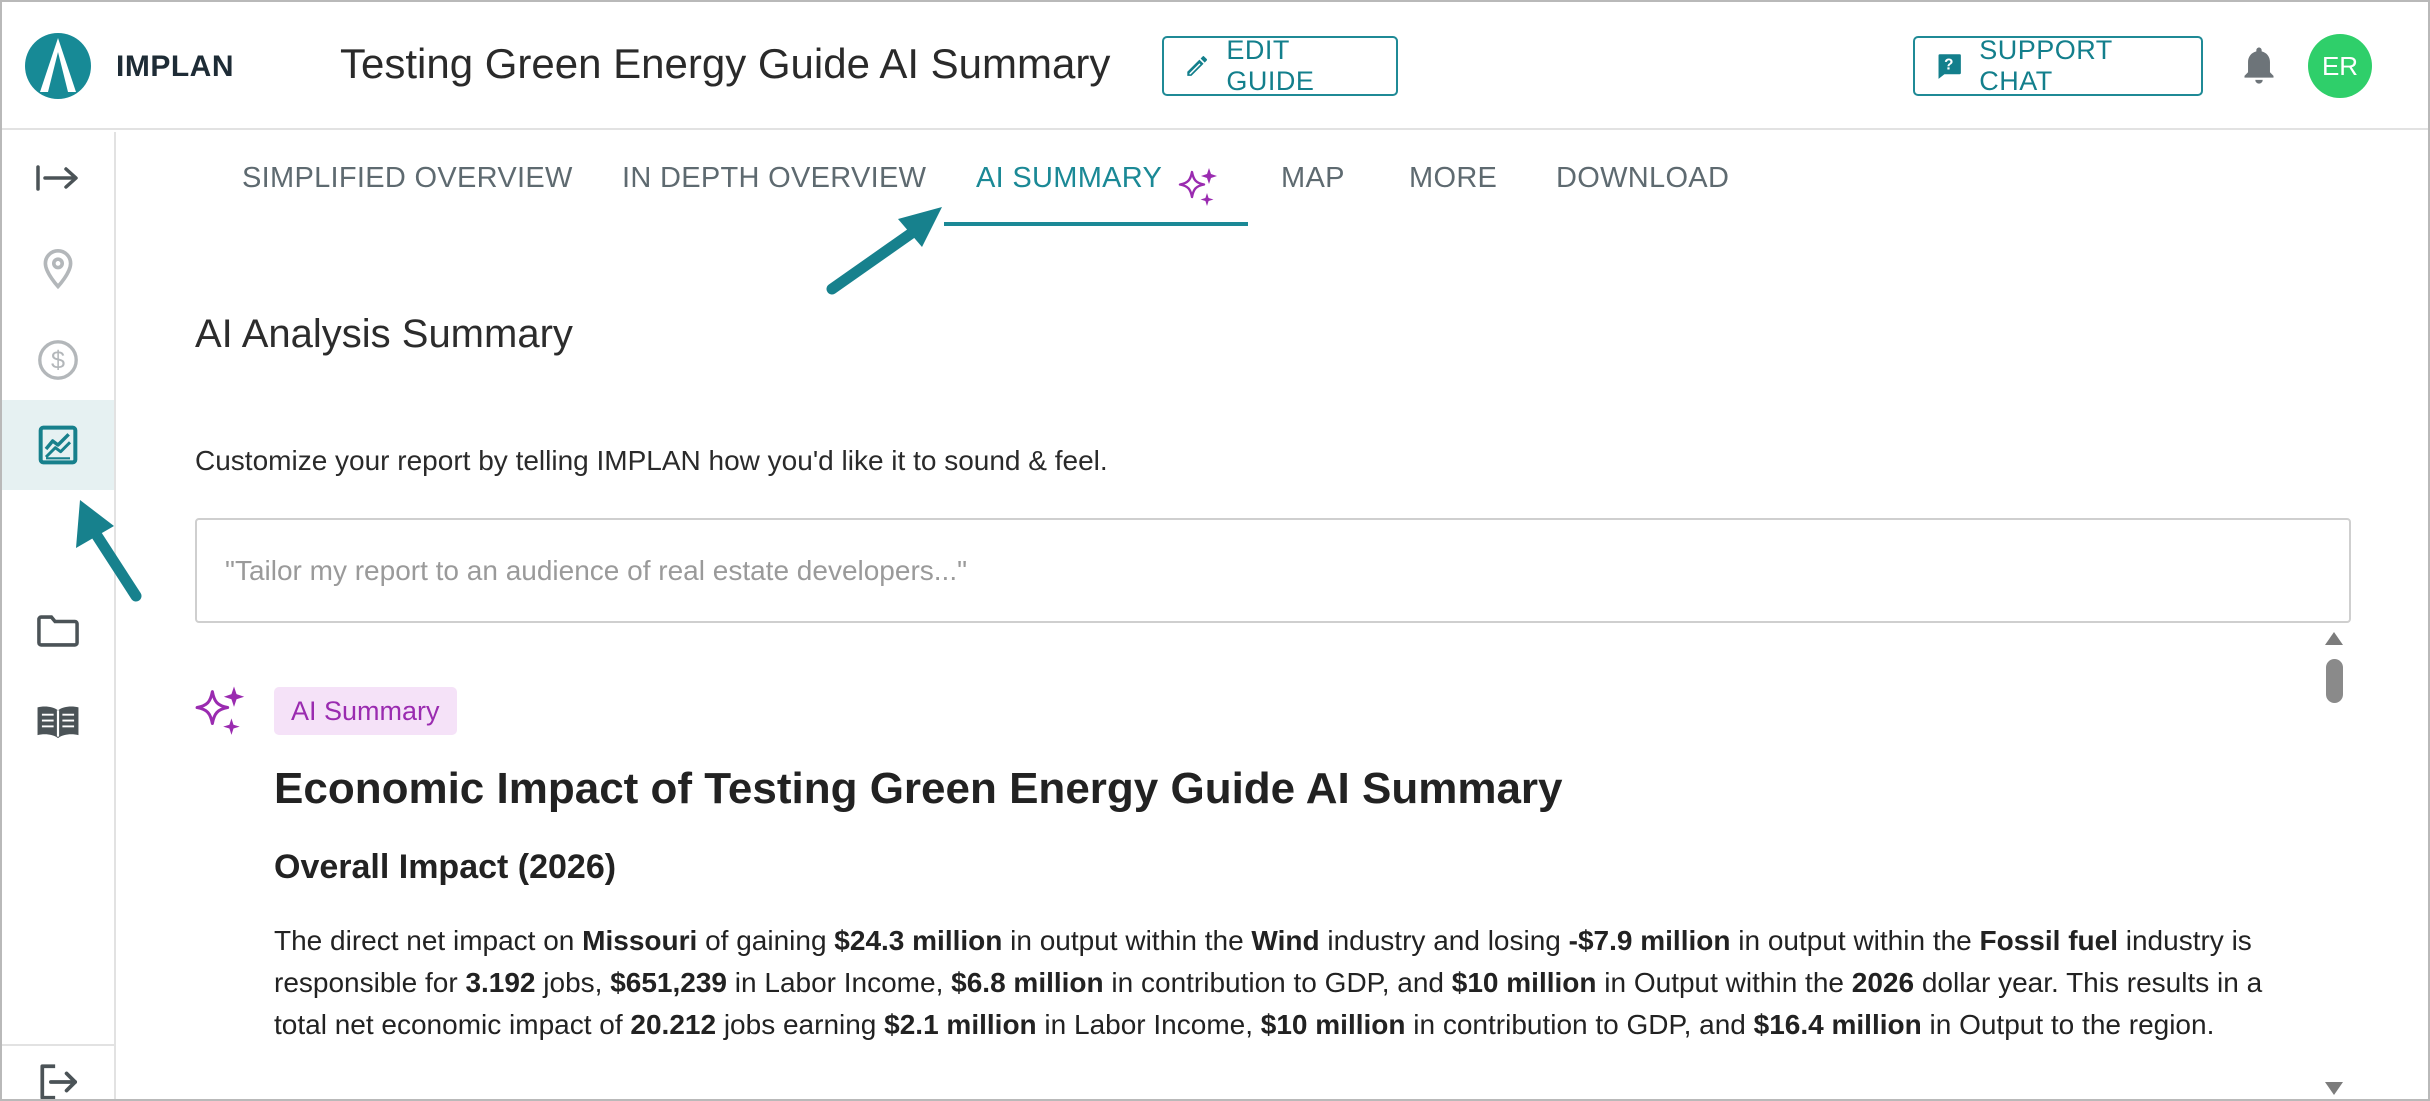 The width and height of the screenshot is (2430, 1101). What do you see at coordinates (58, 1045) in the screenshot?
I see `sidebar-divider` at bounding box center [58, 1045].